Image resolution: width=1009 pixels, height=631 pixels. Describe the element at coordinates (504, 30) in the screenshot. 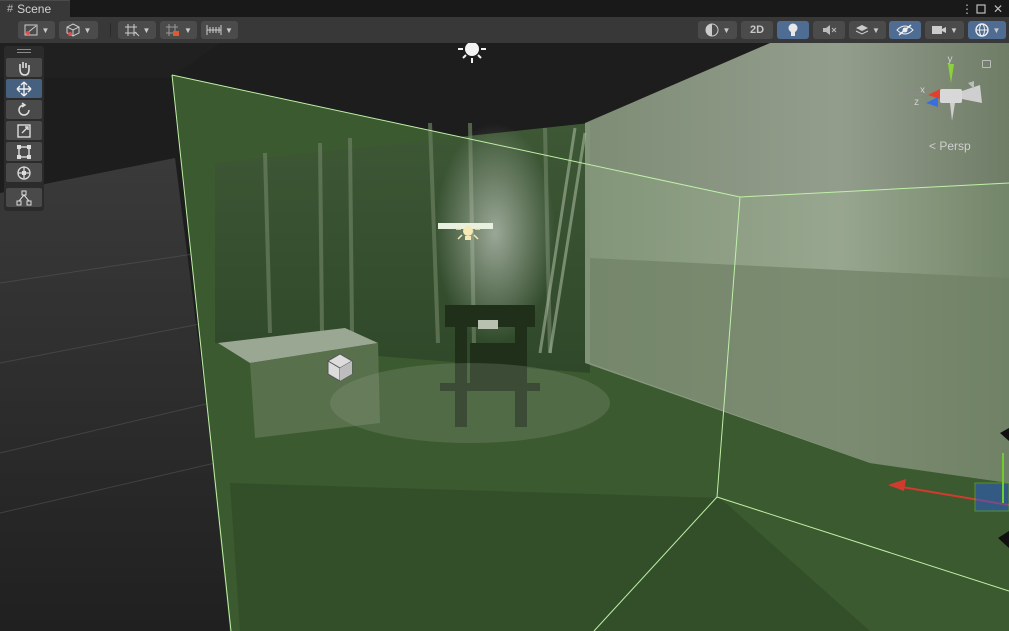

I see `scene-toolbar: ▼ ▼ ▼ ▼ ▼ ▼ 2D ▼ ▼ ▼` at that location.